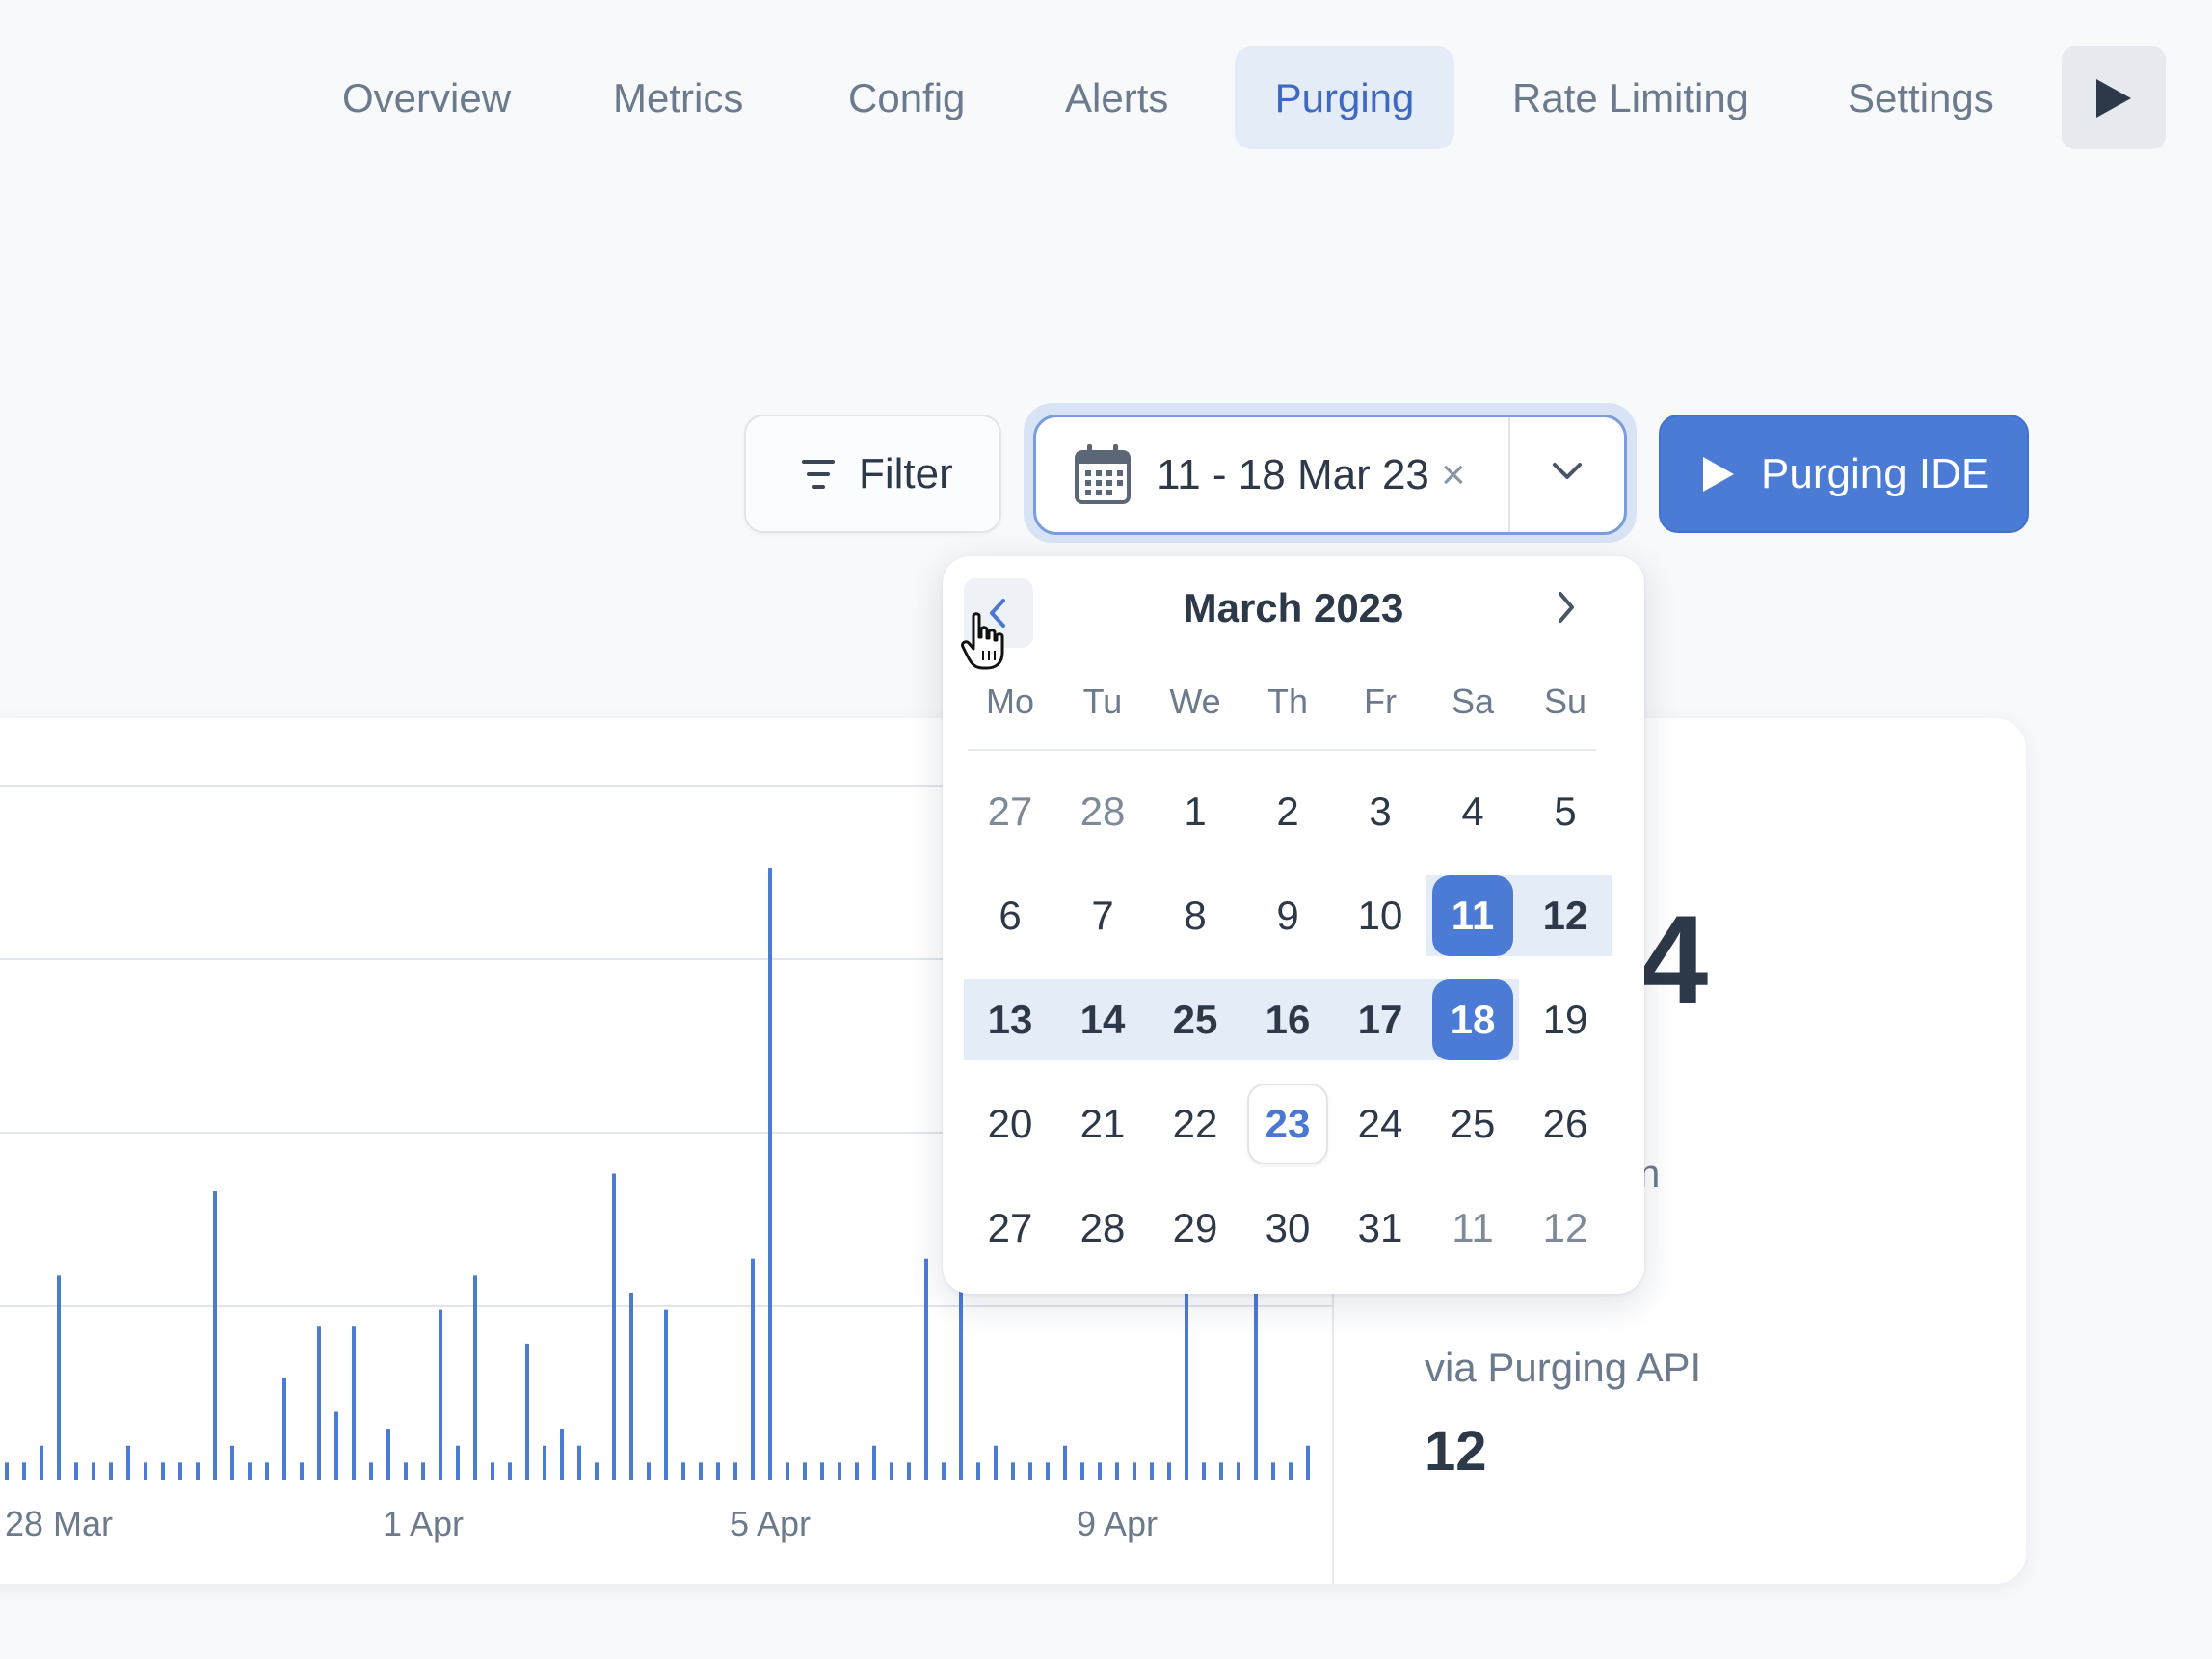  I want to click on calendar-day: 29, so click(1195, 1228).